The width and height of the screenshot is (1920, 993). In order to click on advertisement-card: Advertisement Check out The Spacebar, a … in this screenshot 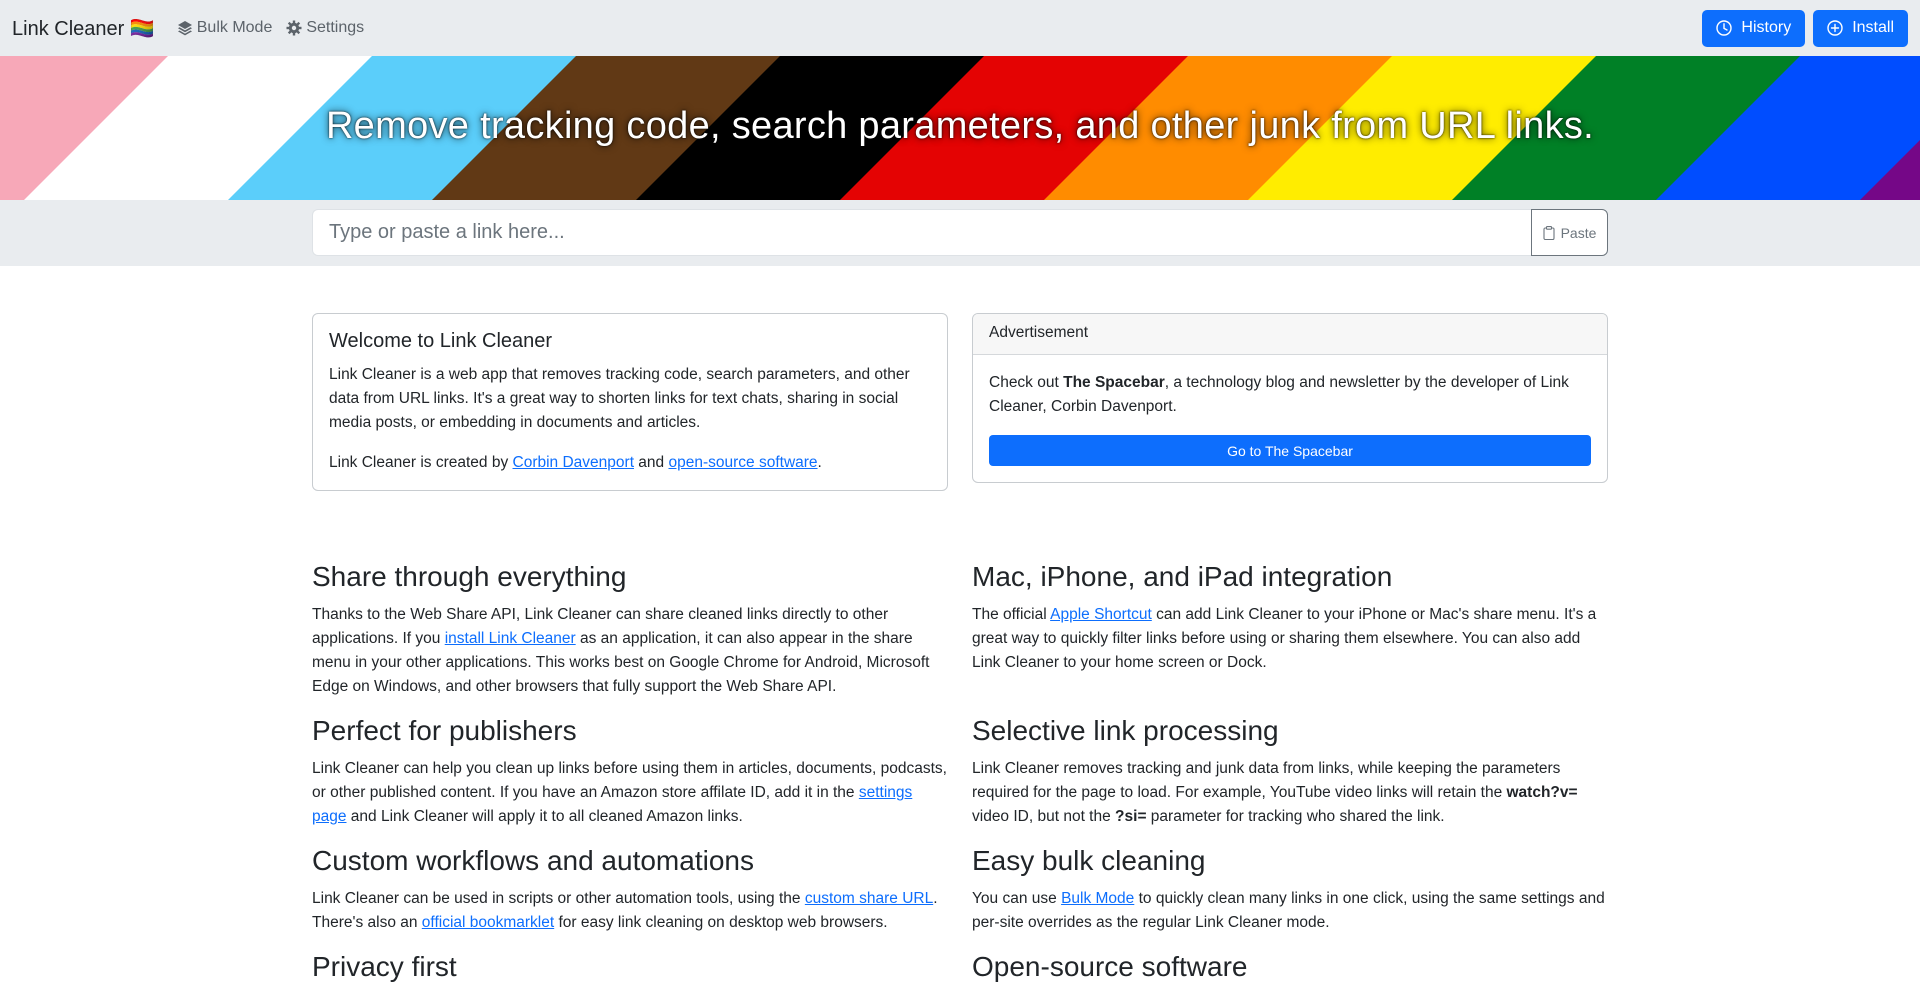, I will do `click(1290, 398)`.